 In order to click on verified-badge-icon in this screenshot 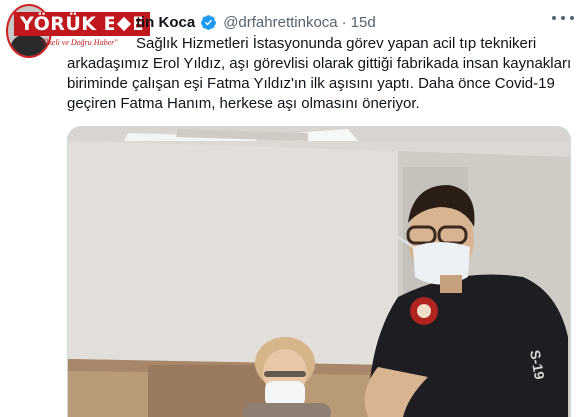, I will do `click(208, 22)`.